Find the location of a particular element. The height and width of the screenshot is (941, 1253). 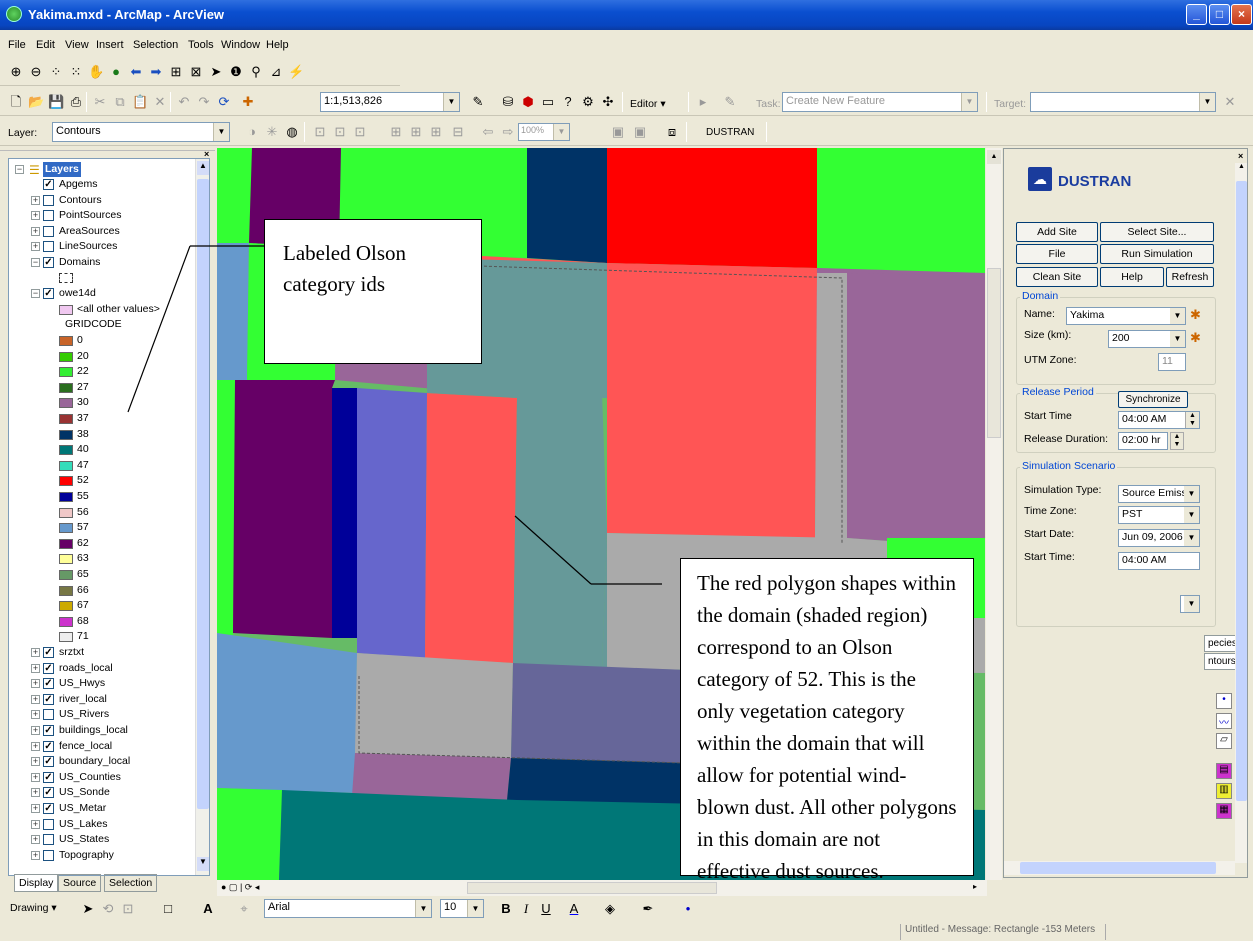

hyperlink-icon: ⚡ is located at coordinates (296, 72).